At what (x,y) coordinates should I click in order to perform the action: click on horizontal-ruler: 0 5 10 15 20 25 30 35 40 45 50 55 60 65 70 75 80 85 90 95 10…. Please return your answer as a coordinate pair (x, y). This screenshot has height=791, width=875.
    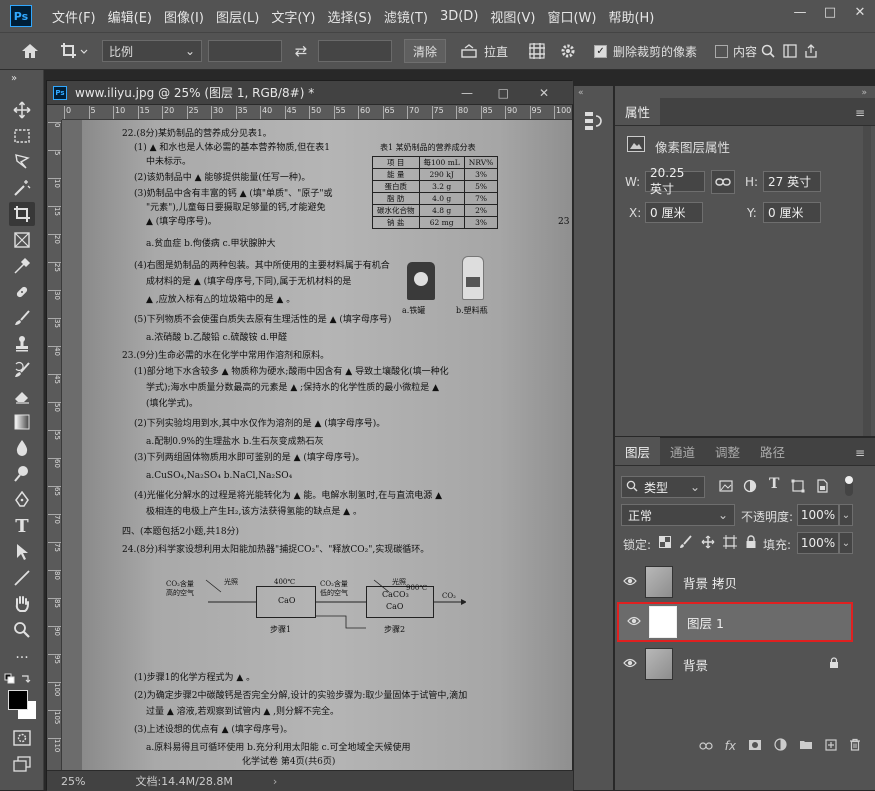
    Looking at the image, I should click on (317, 112).